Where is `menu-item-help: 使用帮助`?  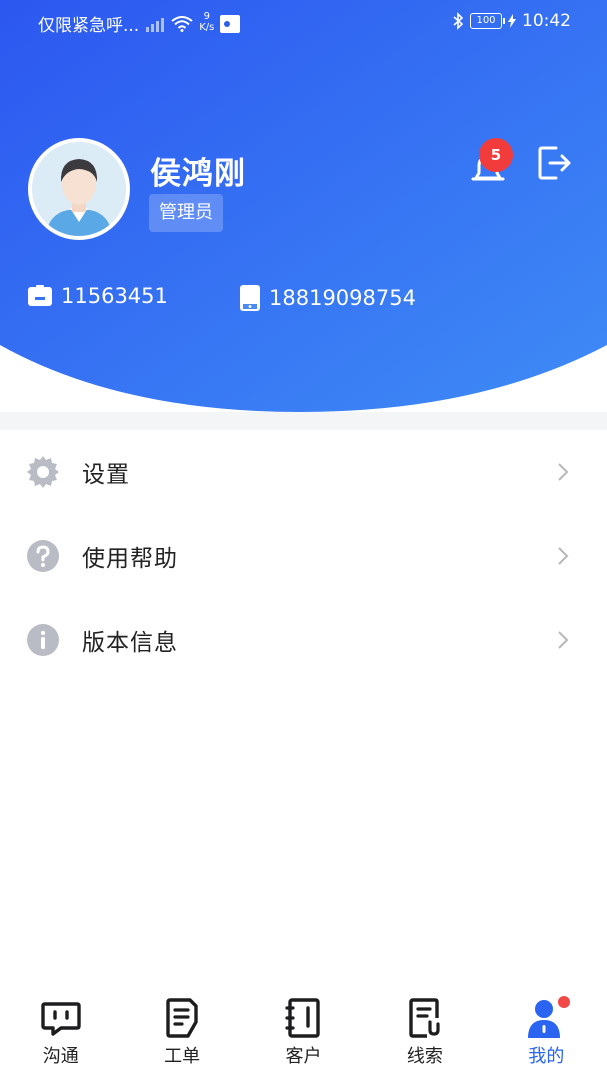 menu-item-help: 使用帮助 is located at coordinates (303, 556).